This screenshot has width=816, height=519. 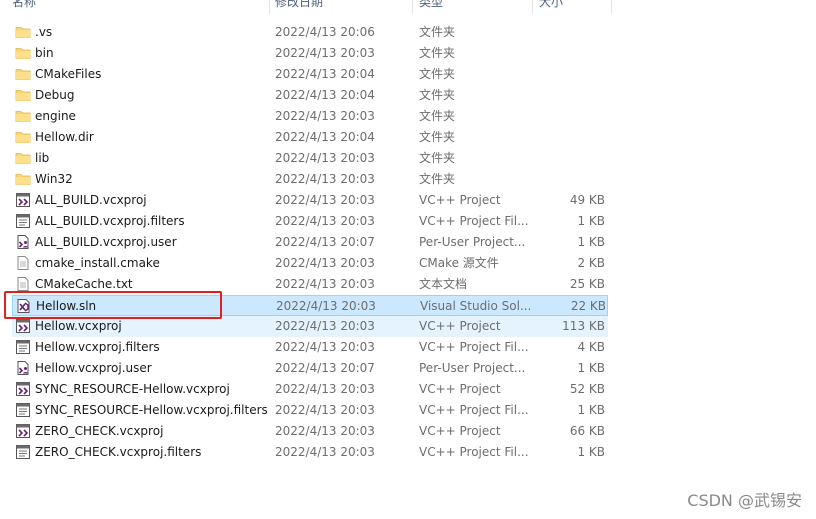 I want to click on file-type: 文本文档, so click(x=443, y=284).